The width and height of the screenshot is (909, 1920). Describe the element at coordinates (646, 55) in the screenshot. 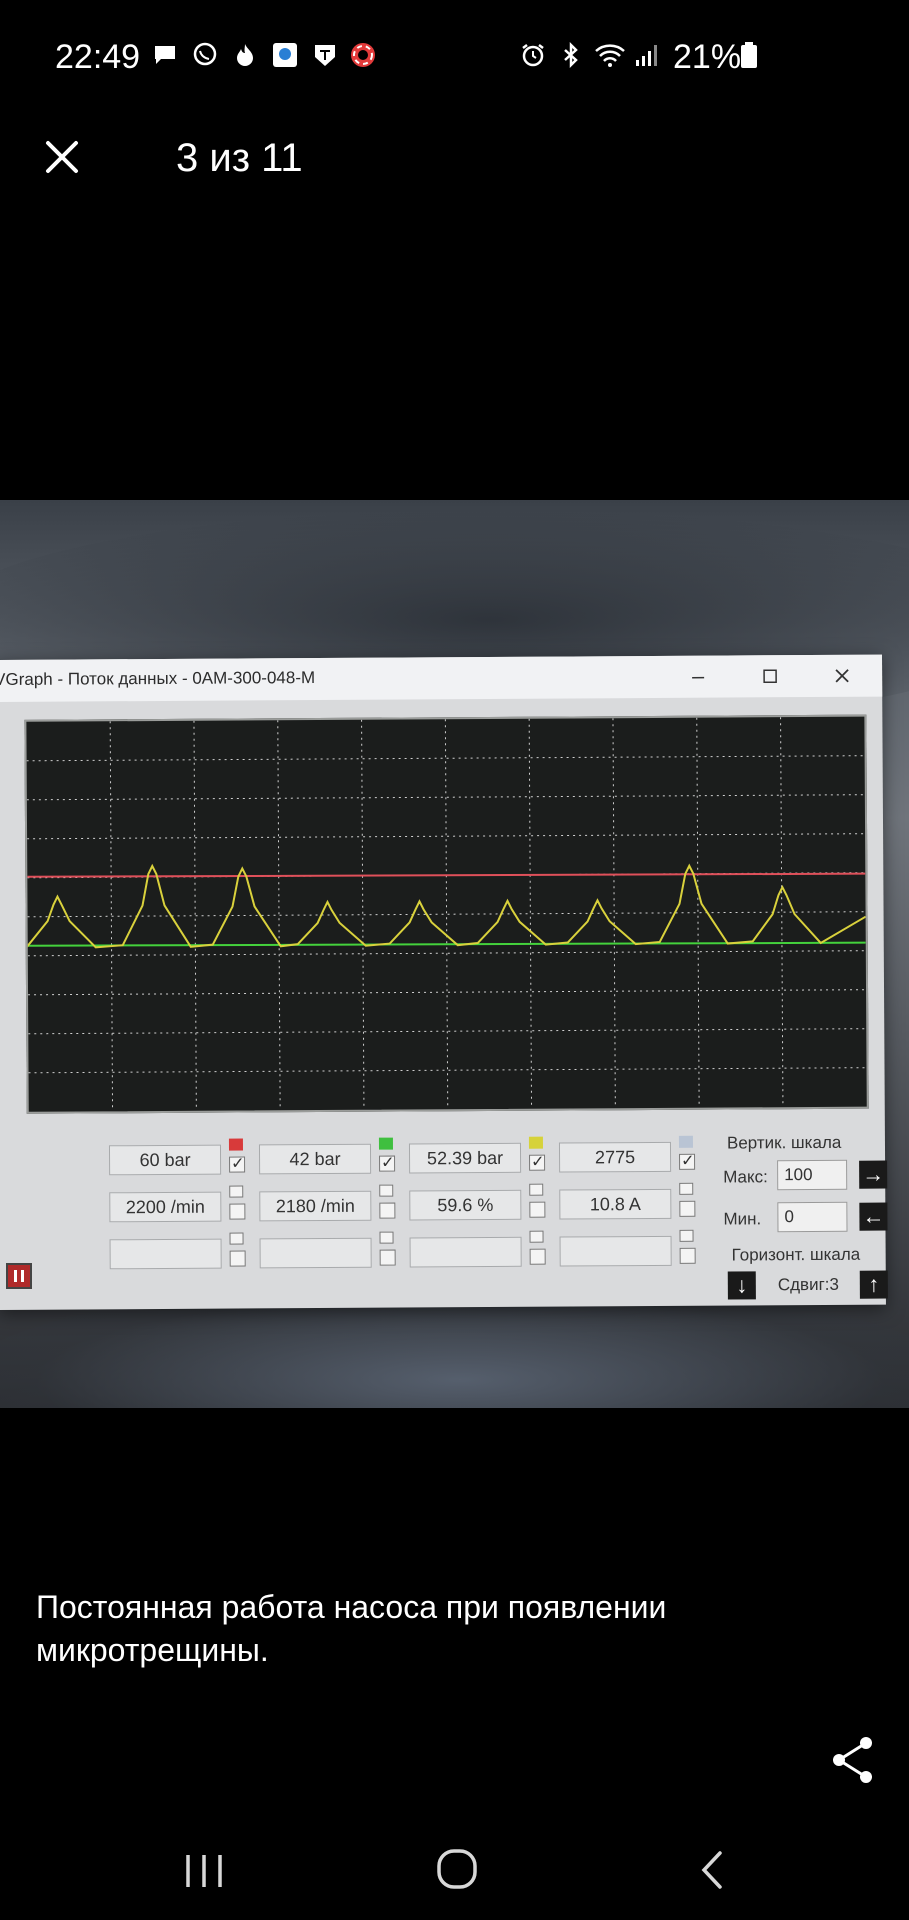

I see `signal-icon` at that location.